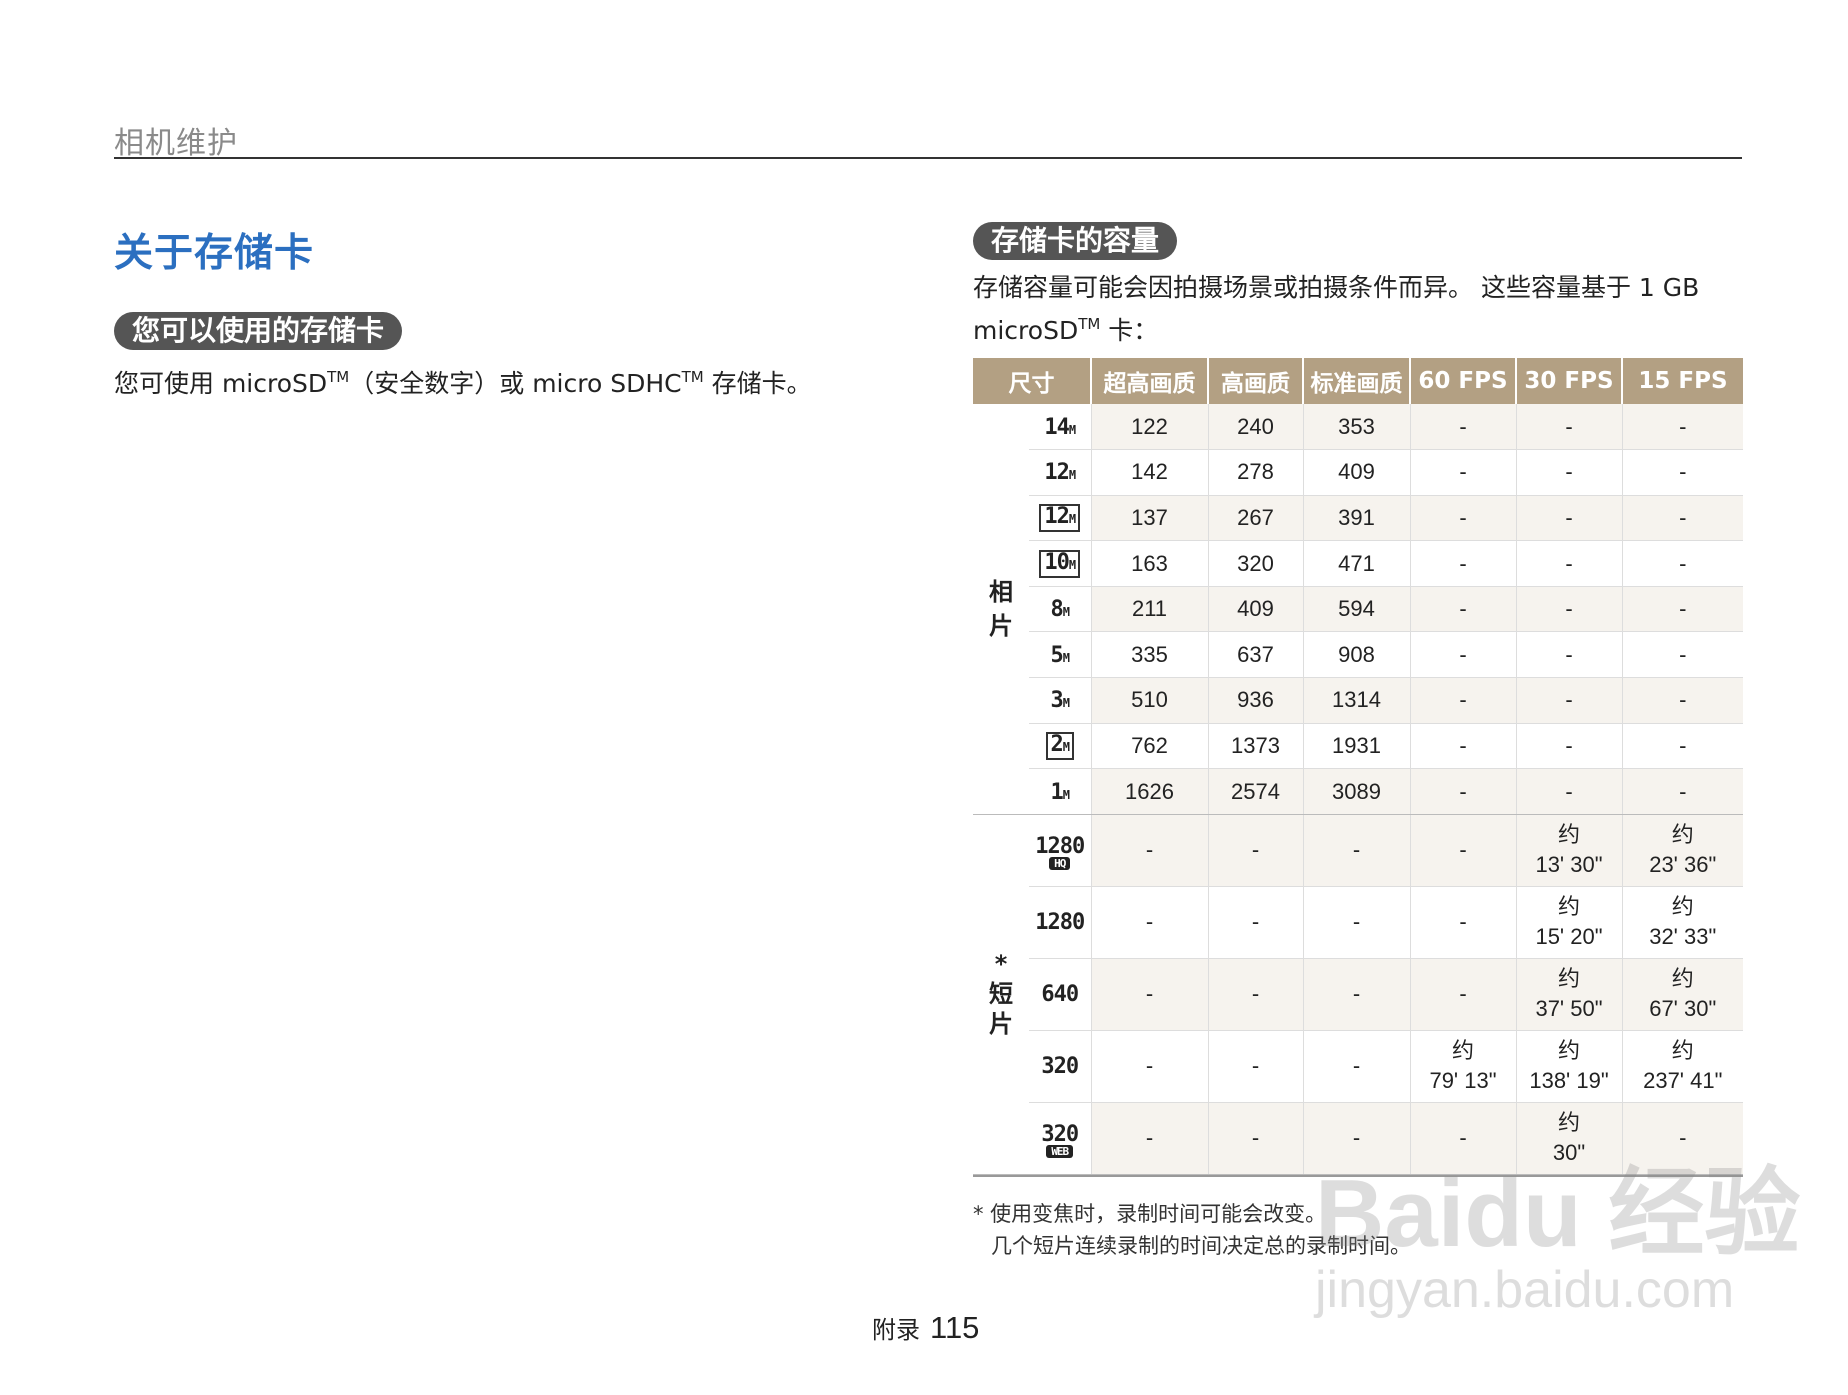  Describe the element at coordinates (1032, 381) in the screenshot. I see `header-size: 尺寸` at that location.